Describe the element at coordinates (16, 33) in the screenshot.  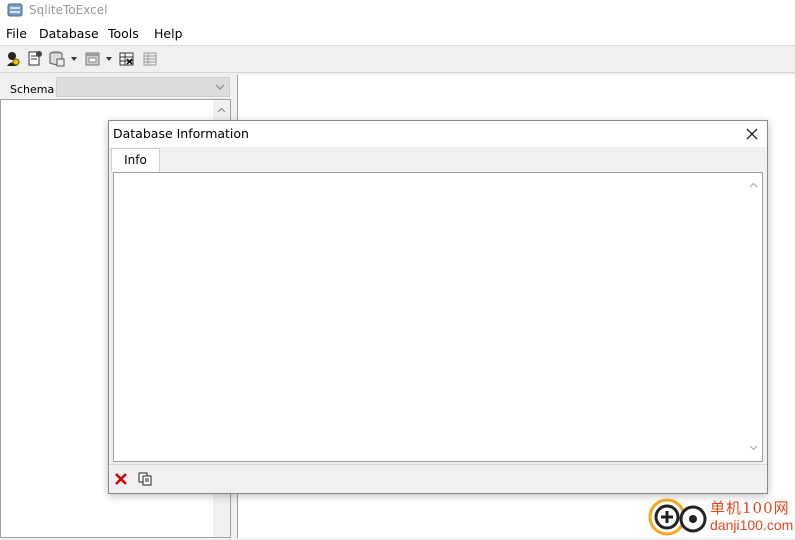
I see `menu-file: File` at that location.